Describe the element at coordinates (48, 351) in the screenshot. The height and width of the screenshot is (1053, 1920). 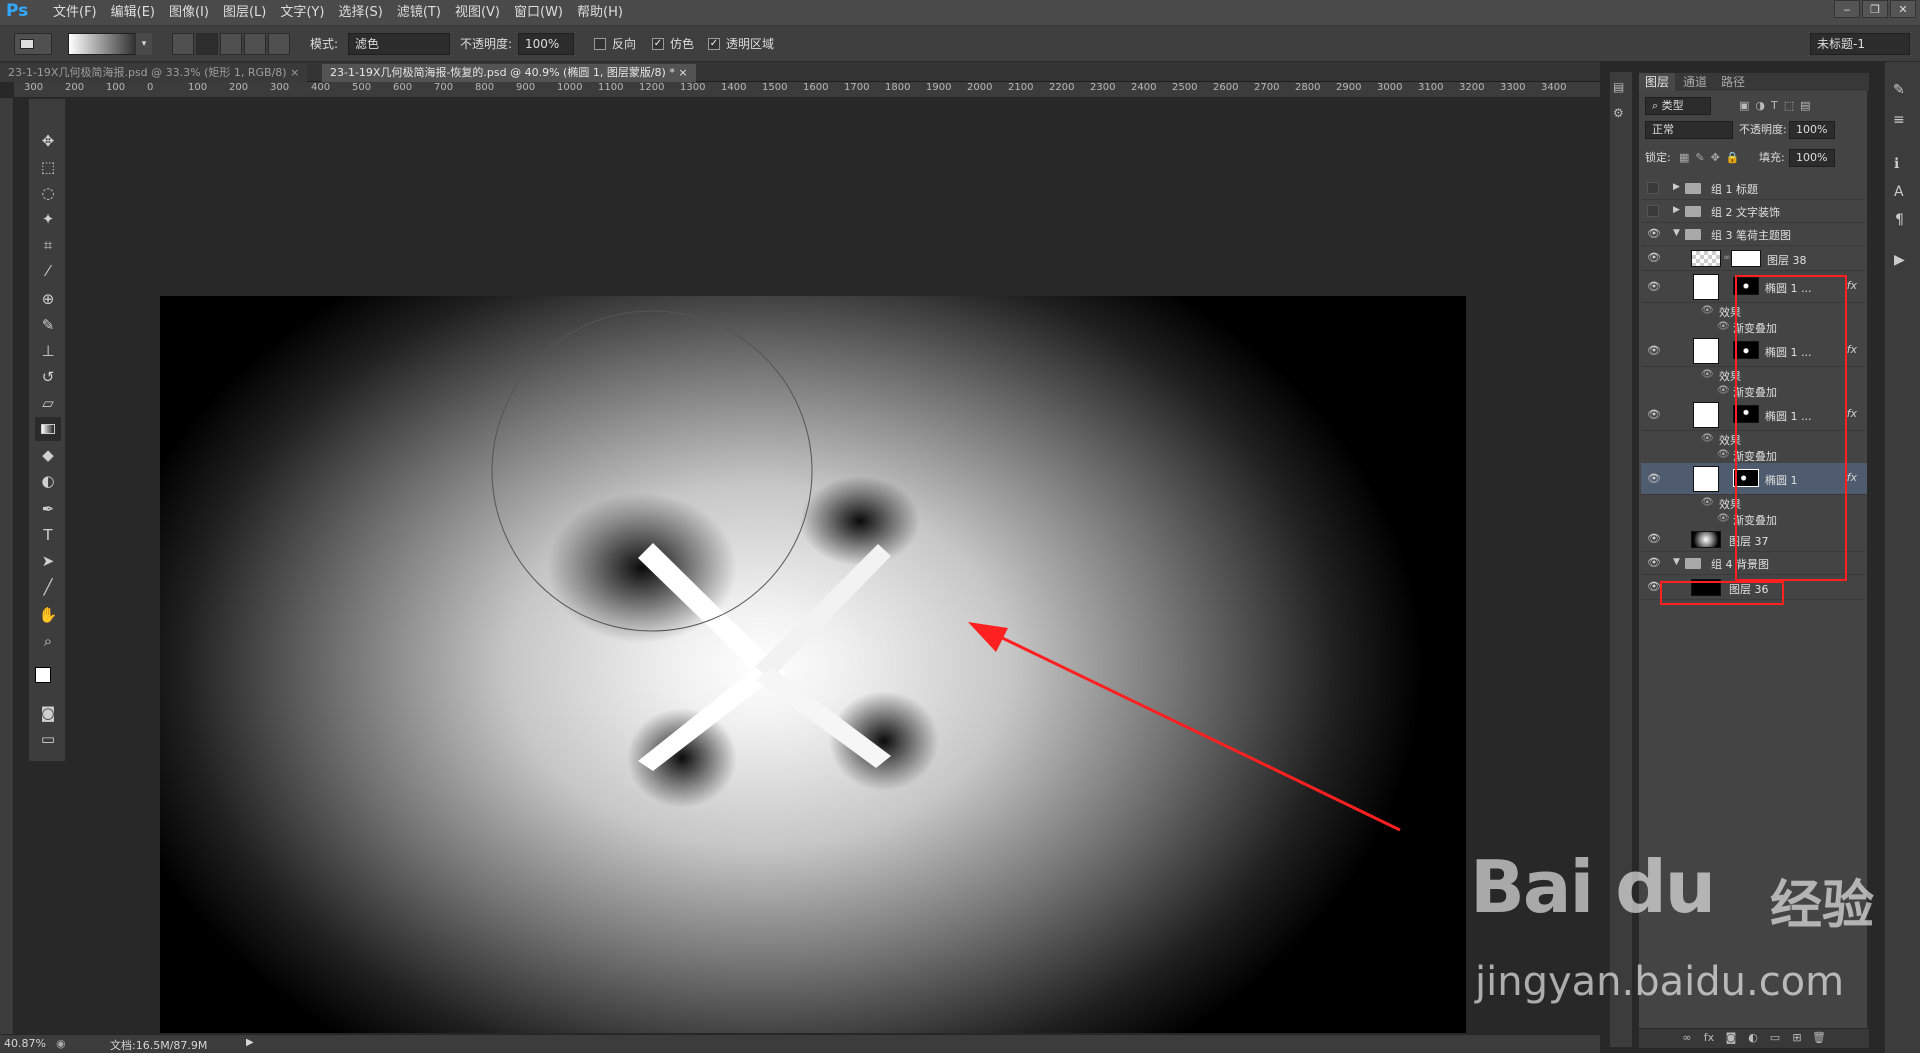
I see `clone-stamp-tool-icon: ⊥` at that location.